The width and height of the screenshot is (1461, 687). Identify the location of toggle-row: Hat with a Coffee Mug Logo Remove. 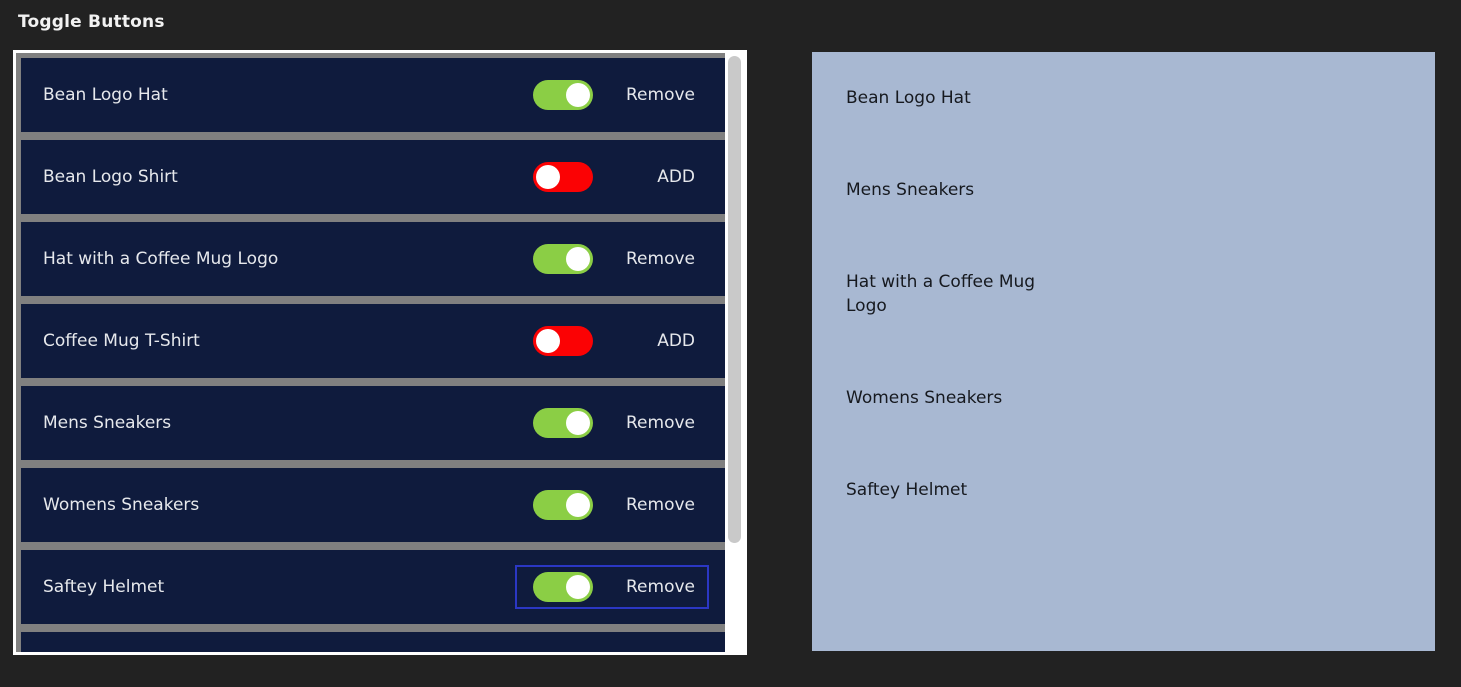
(373, 259).